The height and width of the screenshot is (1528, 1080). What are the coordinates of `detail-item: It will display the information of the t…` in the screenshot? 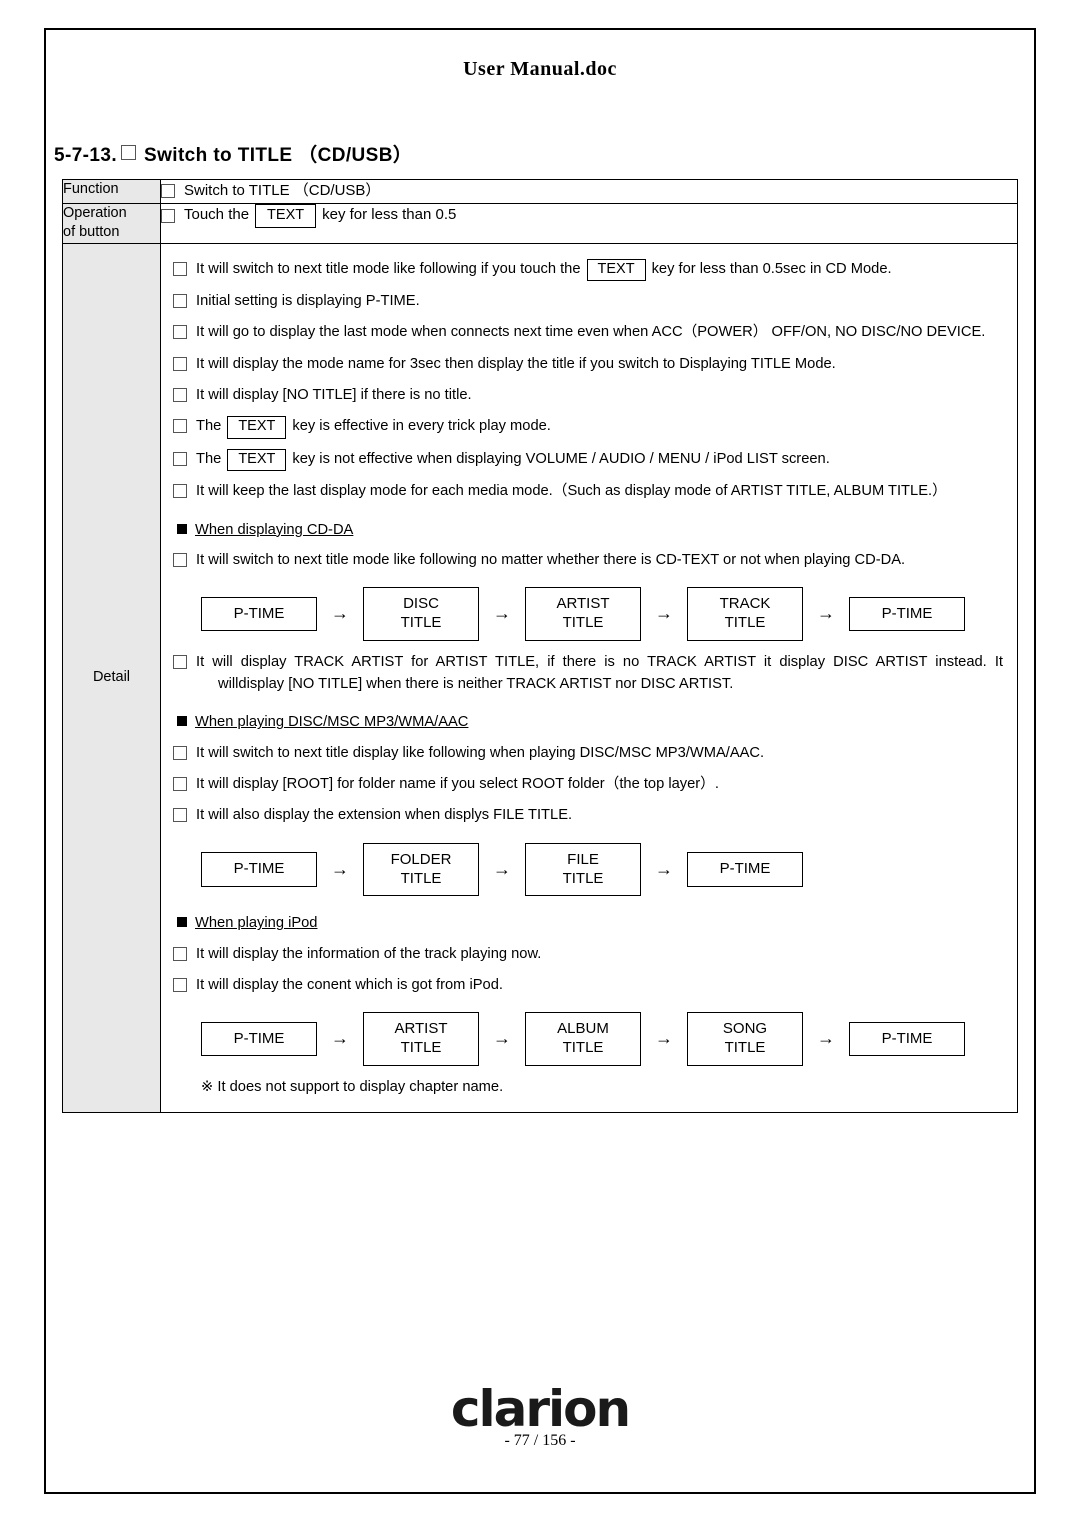 It's located at (588, 954).